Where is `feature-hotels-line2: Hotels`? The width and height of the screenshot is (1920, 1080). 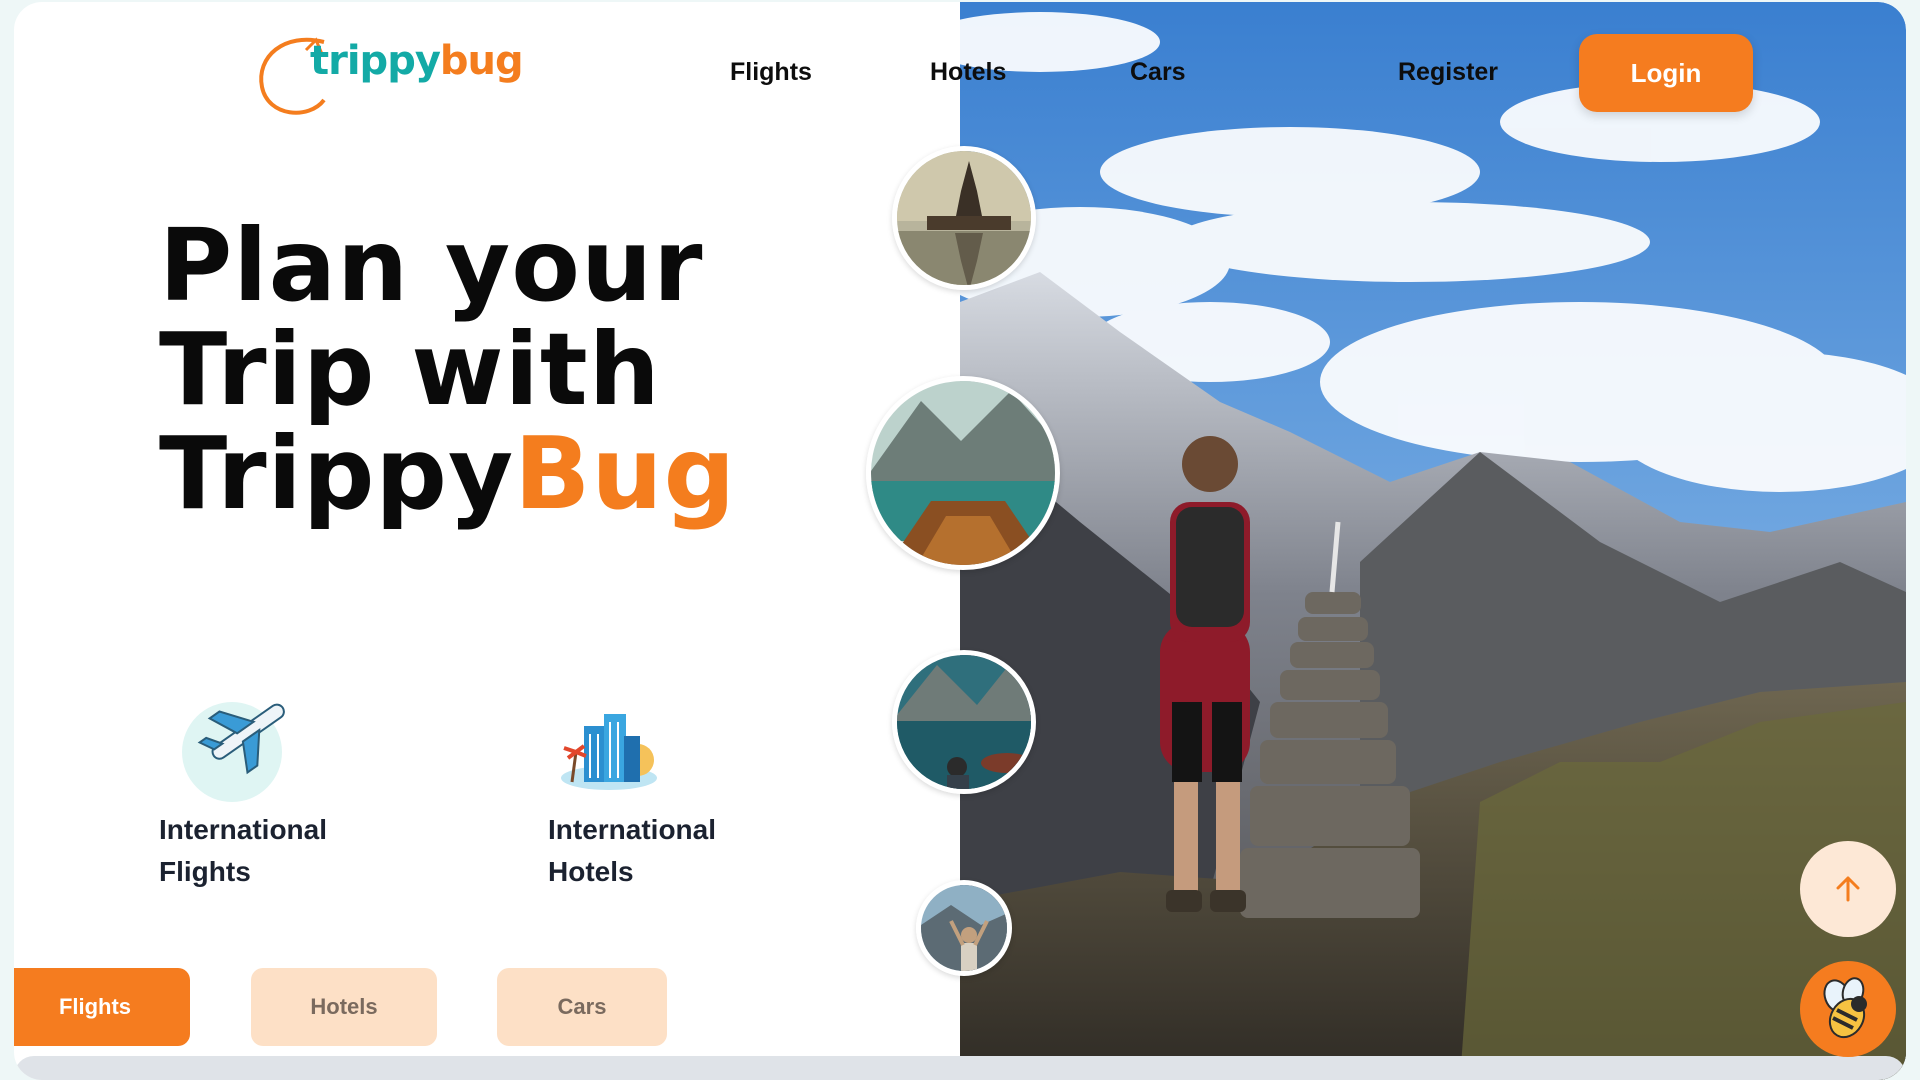 feature-hotels-line2: Hotels is located at coordinates (591, 871).